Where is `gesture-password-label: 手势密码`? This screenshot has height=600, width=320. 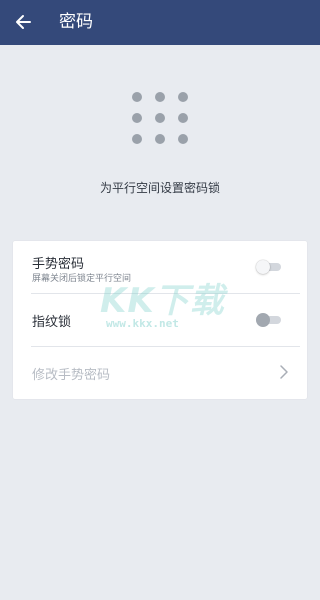
gesture-password-label: 手势密码 is located at coordinates (58, 264).